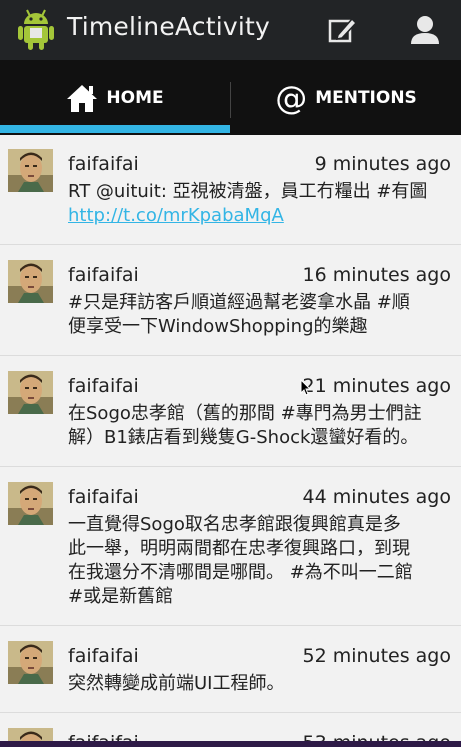  I want to click on tab-mentions: @ MENTIONS, so click(346, 97).